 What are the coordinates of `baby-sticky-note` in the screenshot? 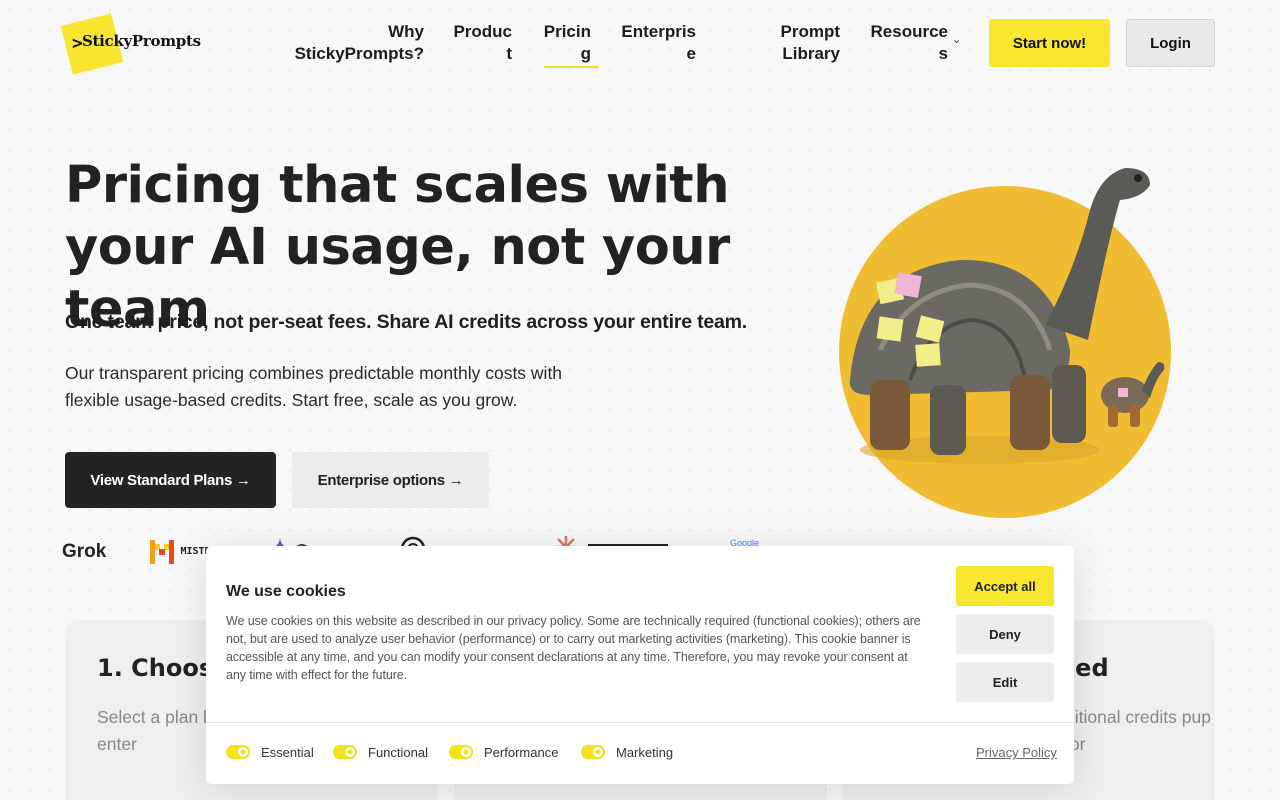 It's located at (1123, 392).